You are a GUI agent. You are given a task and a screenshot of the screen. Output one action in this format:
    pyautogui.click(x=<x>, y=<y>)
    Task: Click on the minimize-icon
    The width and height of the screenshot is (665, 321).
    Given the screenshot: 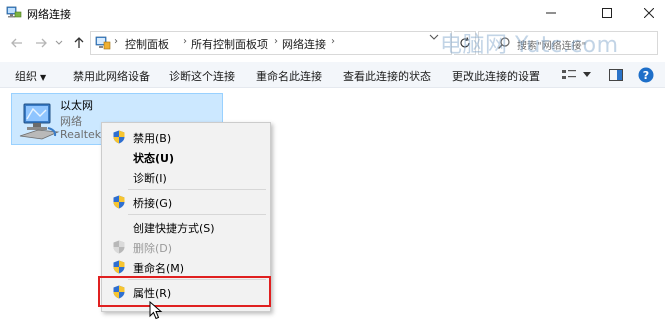 What is the action you would take?
    pyautogui.click(x=551, y=13)
    